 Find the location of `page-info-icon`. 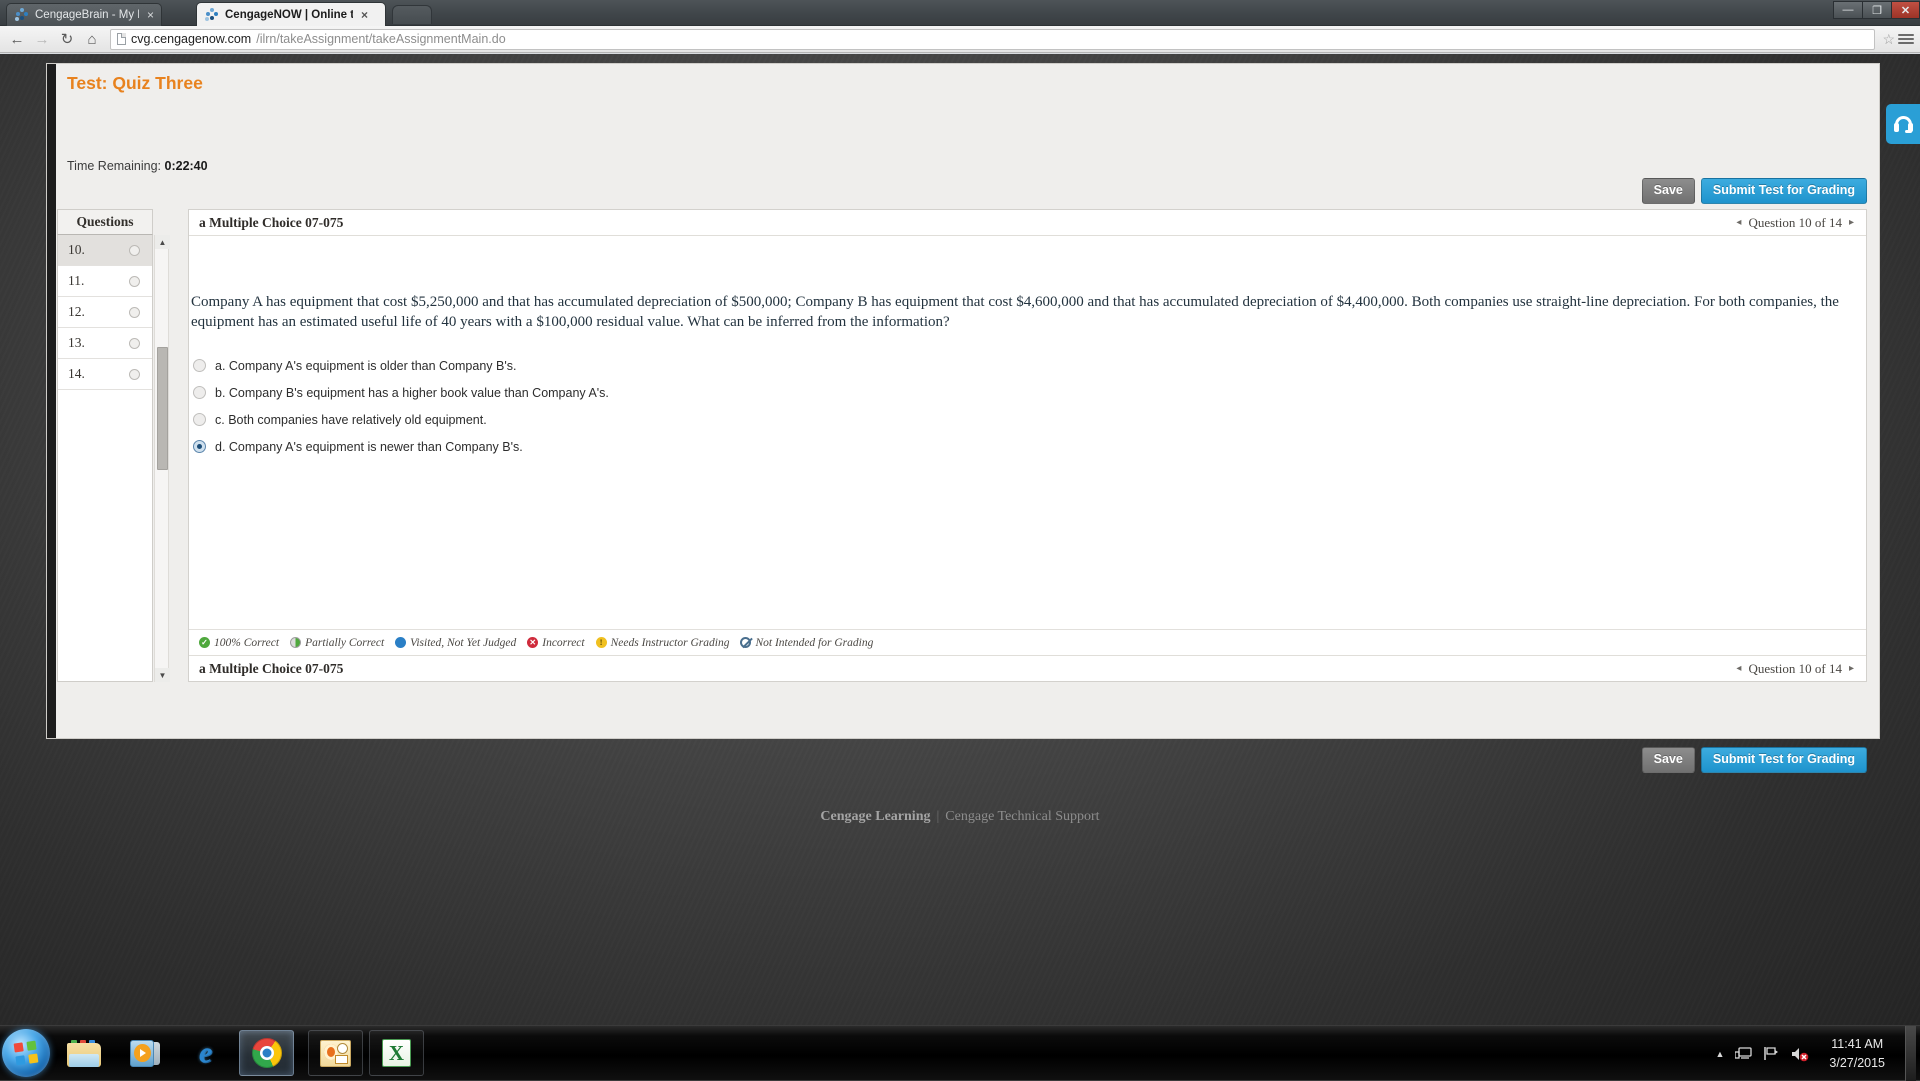

page-info-icon is located at coordinates (121, 39).